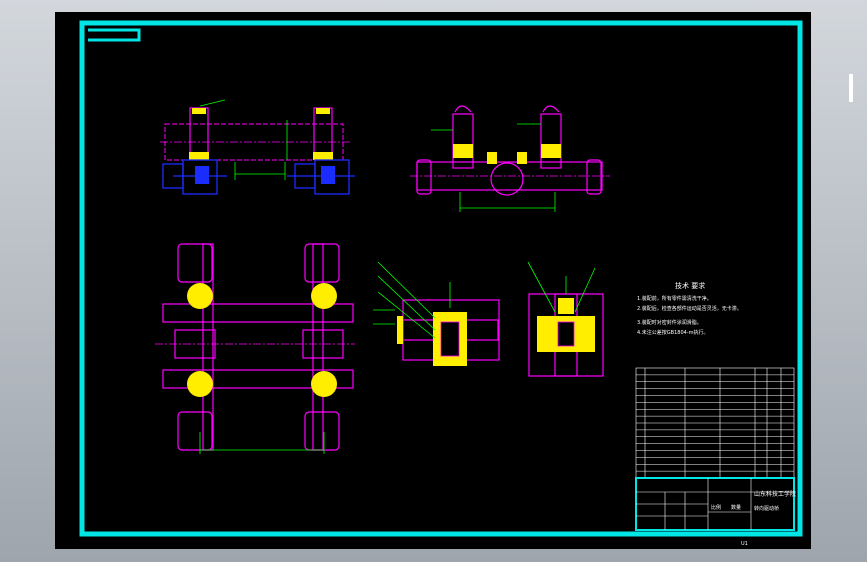 The height and width of the screenshot is (562, 867). What do you see at coordinates (669, 322) in the screenshot?
I see `tech-line-3: 3.装配时对密封件涂润滑脂。` at bounding box center [669, 322].